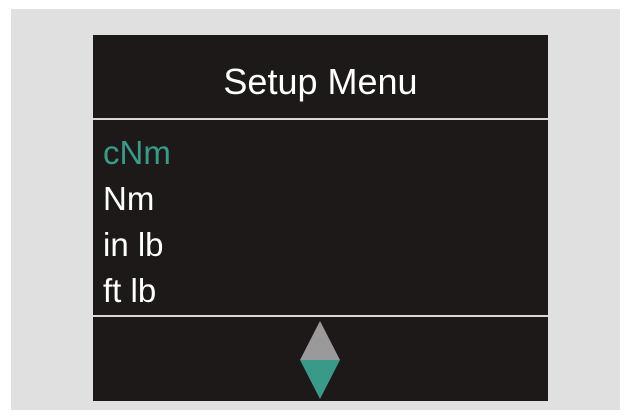 This screenshot has width=629, height=416. What do you see at coordinates (137, 245) in the screenshot?
I see `menu-item-in-lb: in lb` at bounding box center [137, 245].